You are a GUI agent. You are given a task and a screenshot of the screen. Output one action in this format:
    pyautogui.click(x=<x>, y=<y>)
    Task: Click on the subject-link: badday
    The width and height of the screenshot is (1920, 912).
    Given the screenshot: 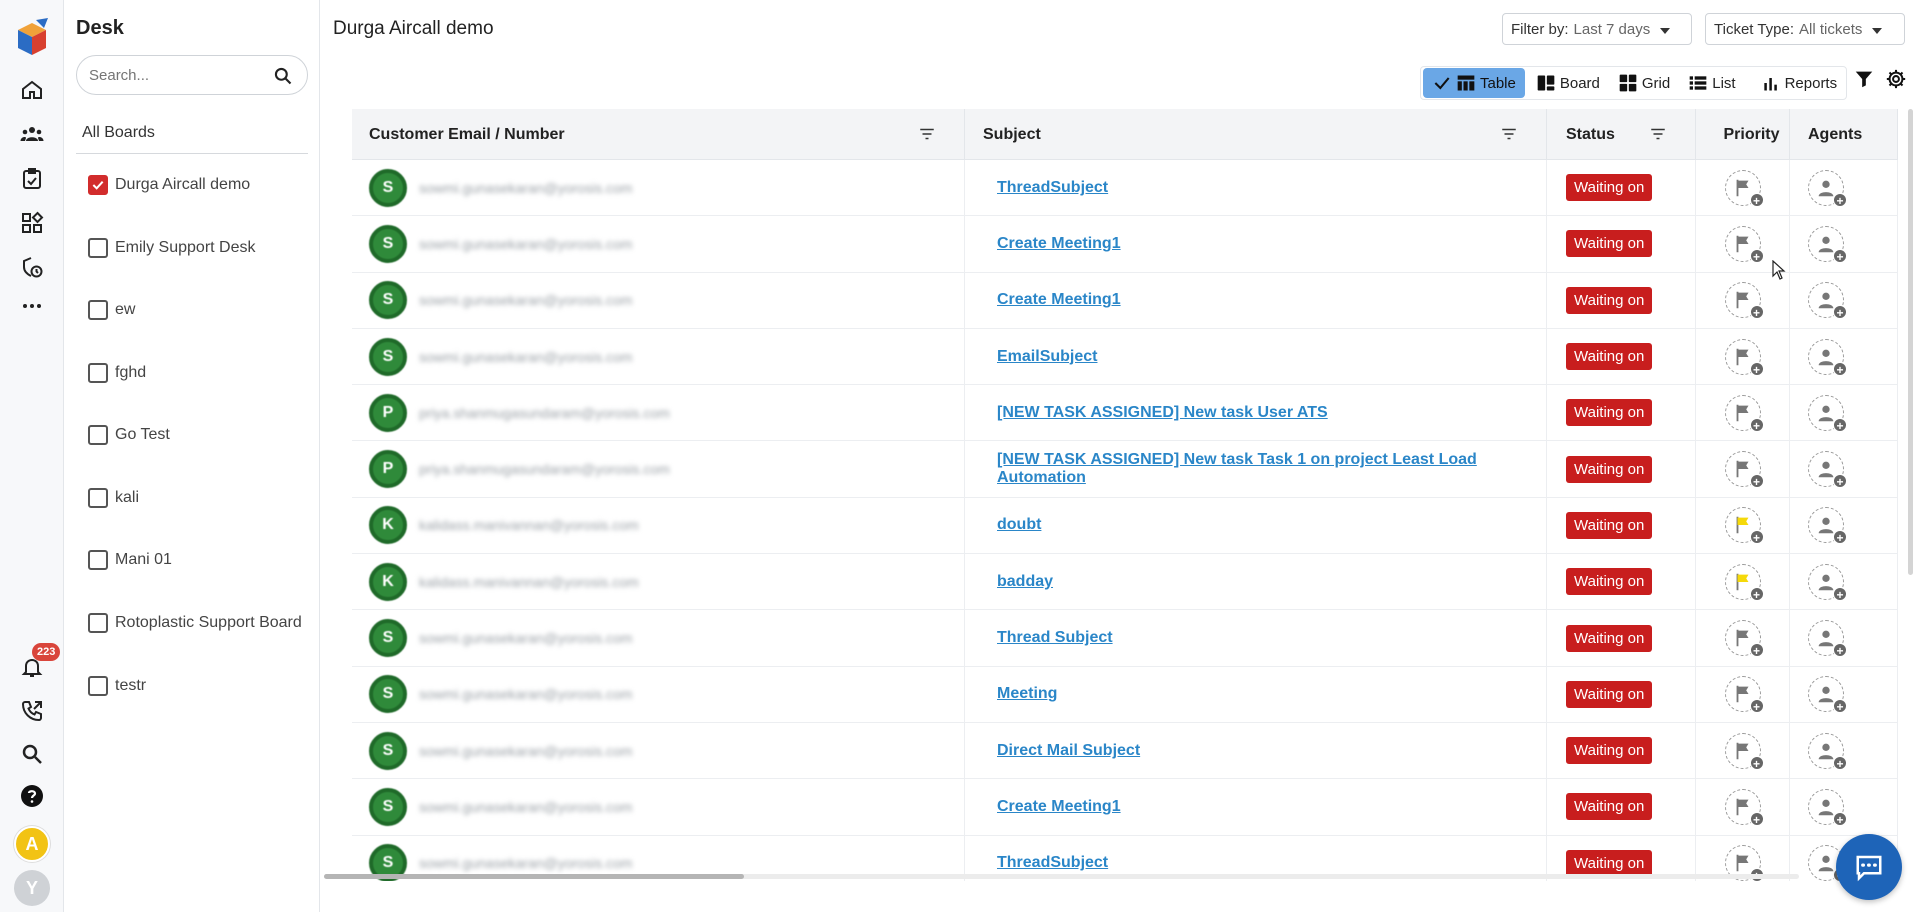 What is the action you would take?
    pyautogui.click(x=1025, y=582)
    